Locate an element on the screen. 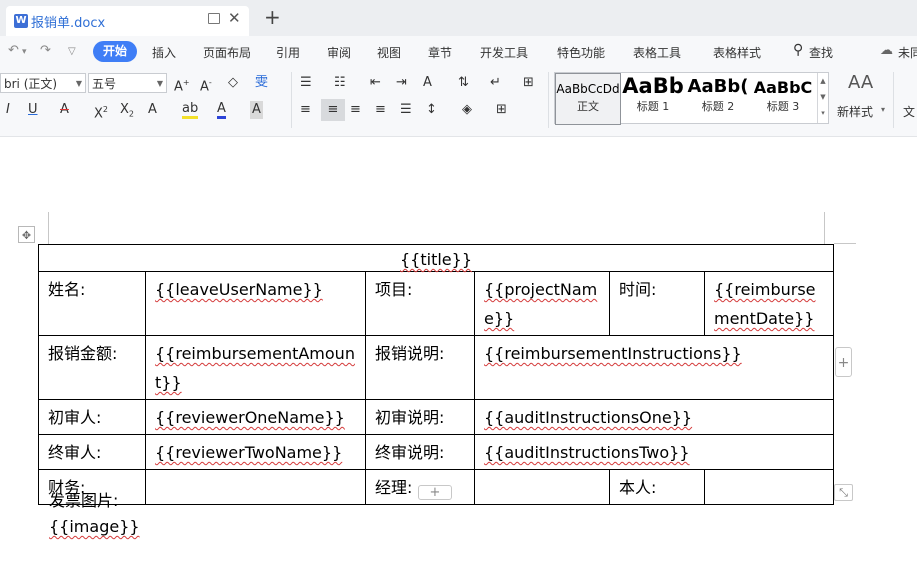  new-style-button: 新样式 is located at coordinates (855, 112).